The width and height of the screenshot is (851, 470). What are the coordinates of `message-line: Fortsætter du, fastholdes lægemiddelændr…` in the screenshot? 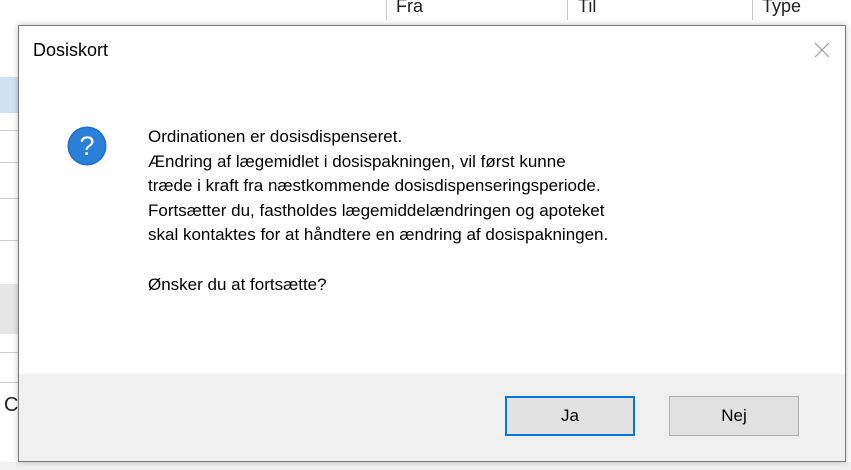 It's located at (376, 210).